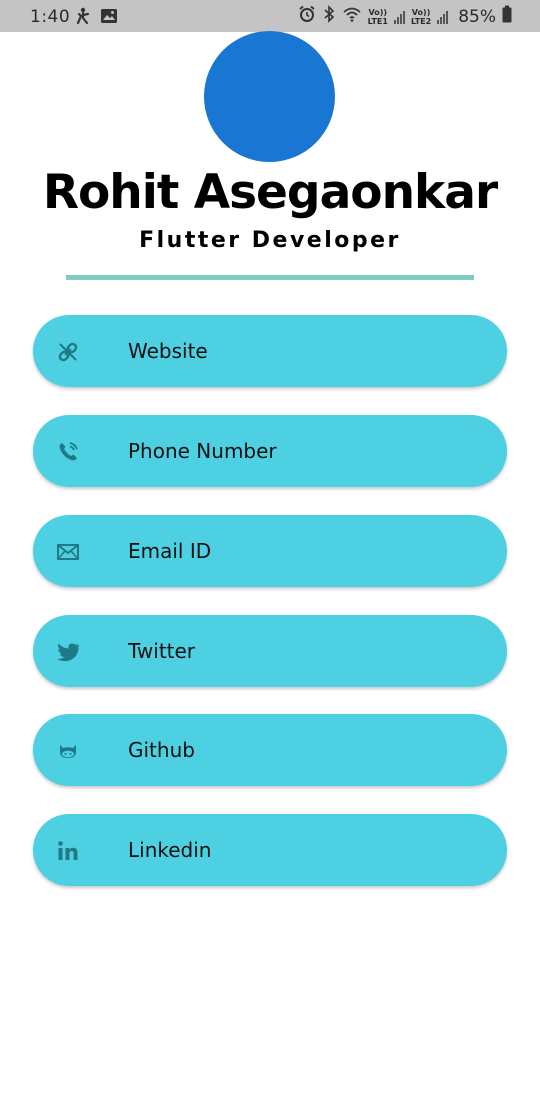 Image resolution: width=540 pixels, height=1110 pixels. I want to click on twitter-card: Twitter, so click(270, 651).